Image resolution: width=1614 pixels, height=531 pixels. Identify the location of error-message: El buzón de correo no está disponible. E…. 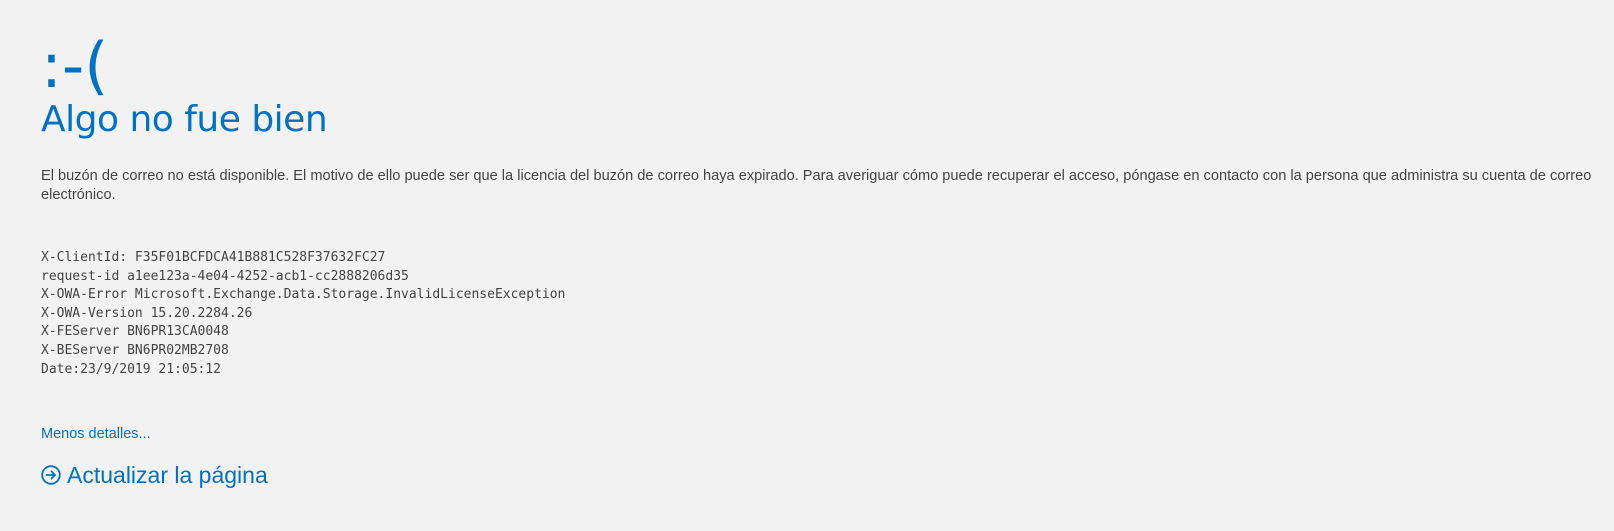
(816, 185).